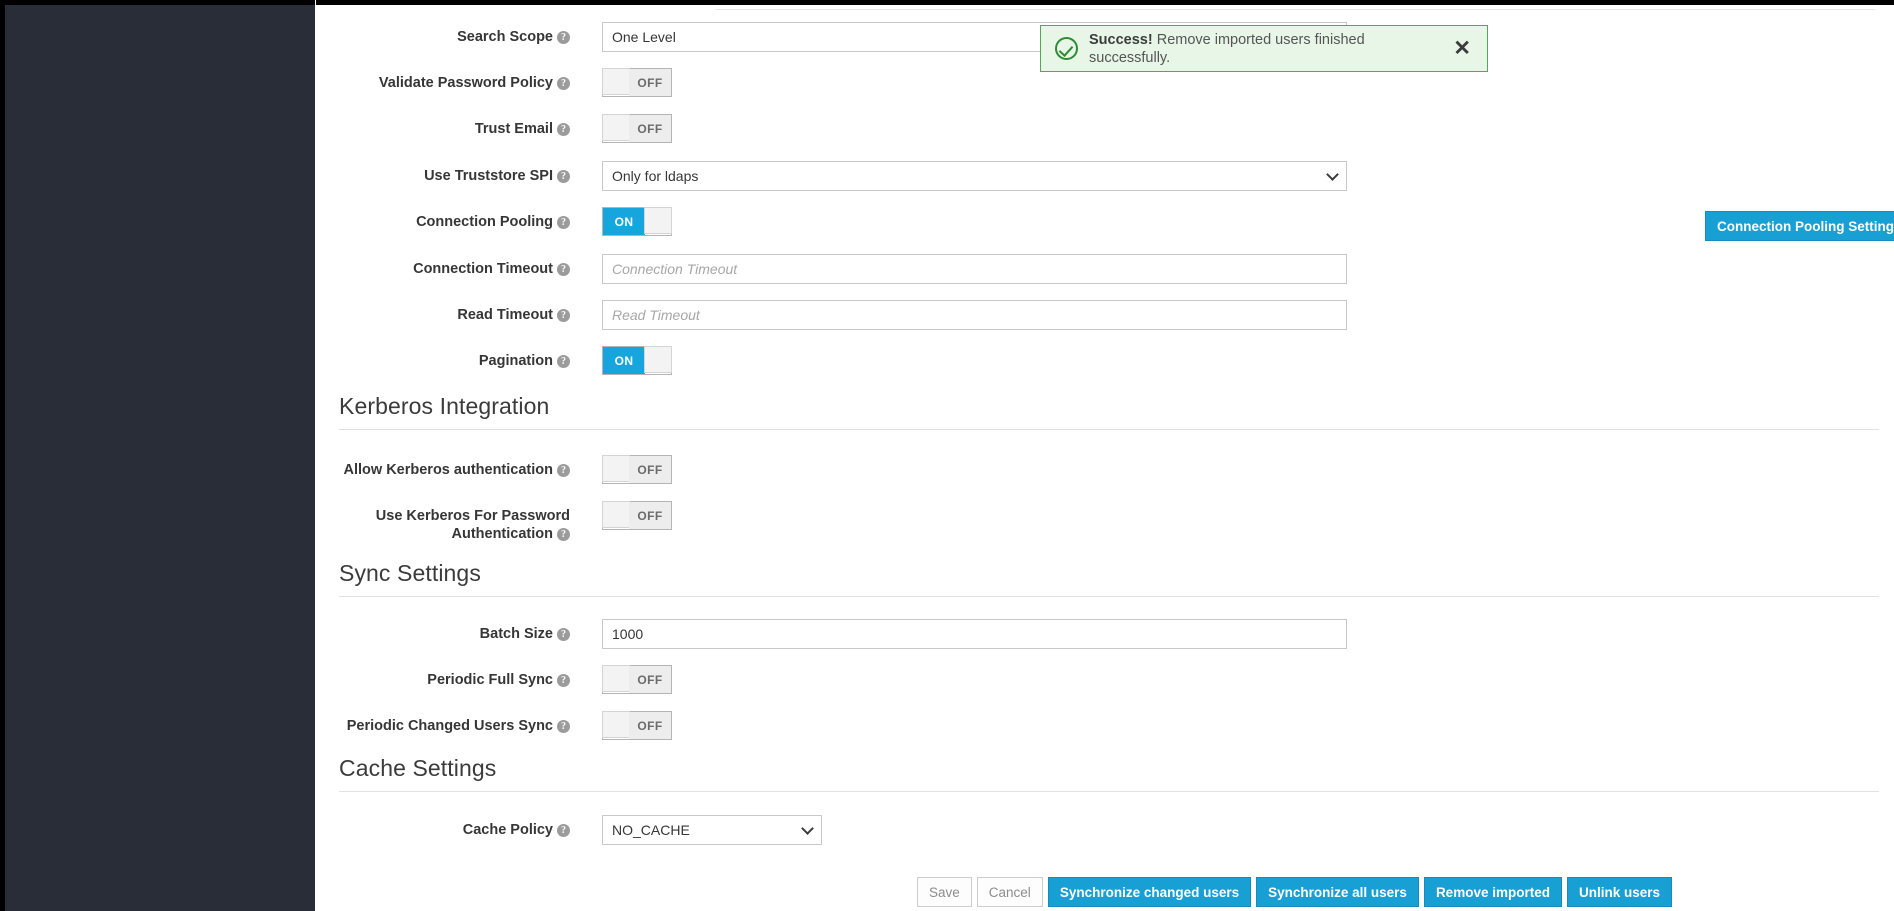 The height and width of the screenshot is (911, 1894). What do you see at coordinates (490, 680) in the screenshot?
I see `label-text: Periodic Full Sync` at bounding box center [490, 680].